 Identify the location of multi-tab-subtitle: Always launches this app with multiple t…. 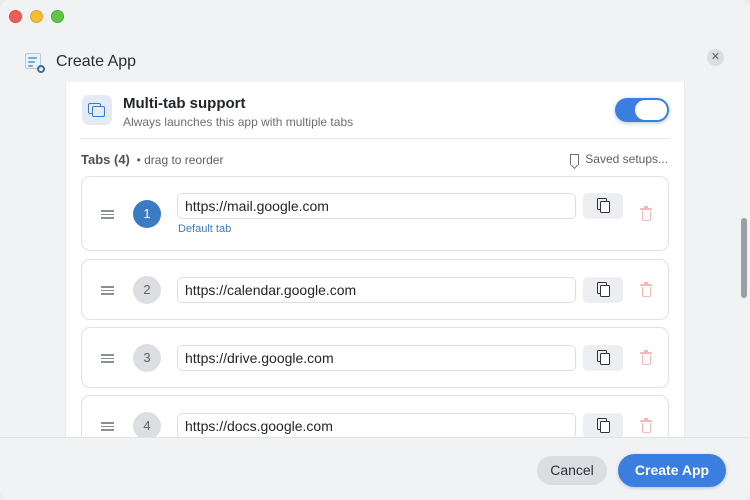
(238, 122).